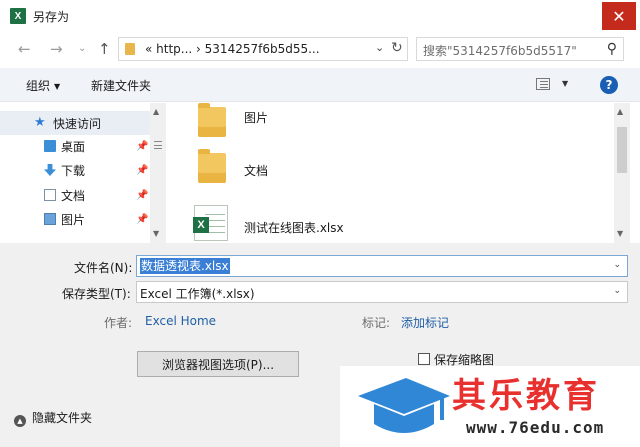 The image size is (640, 447). Describe the element at coordinates (38, 86) in the screenshot. I see `organize-label: 组织` at that location.